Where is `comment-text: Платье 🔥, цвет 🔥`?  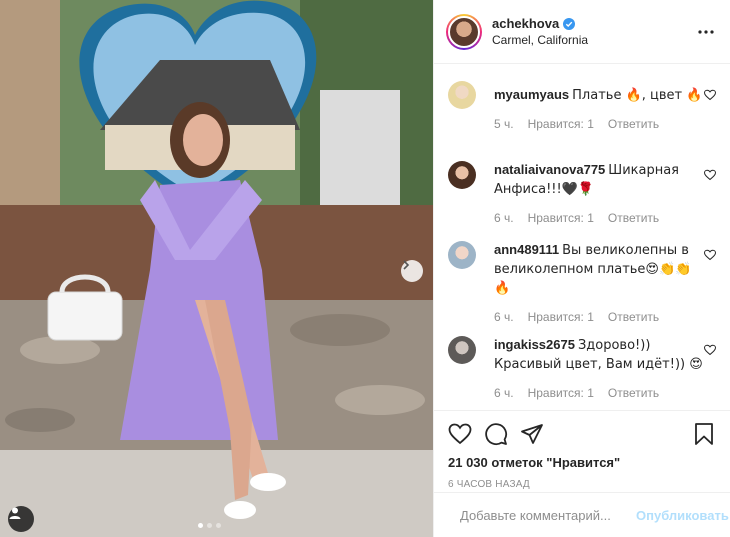
comment-text: Платье 🔥, цвет 🔥 is located at coordinates (637, 95).